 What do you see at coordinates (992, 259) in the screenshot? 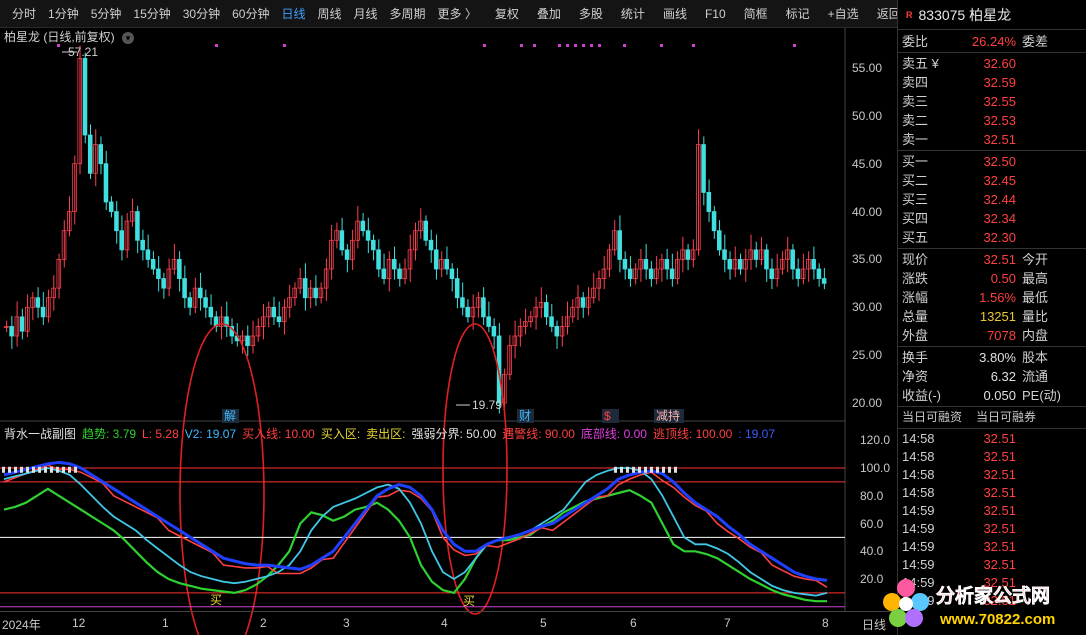
I see `quote-row: 现价 32.51 今开` at bounding box center [992, 259].